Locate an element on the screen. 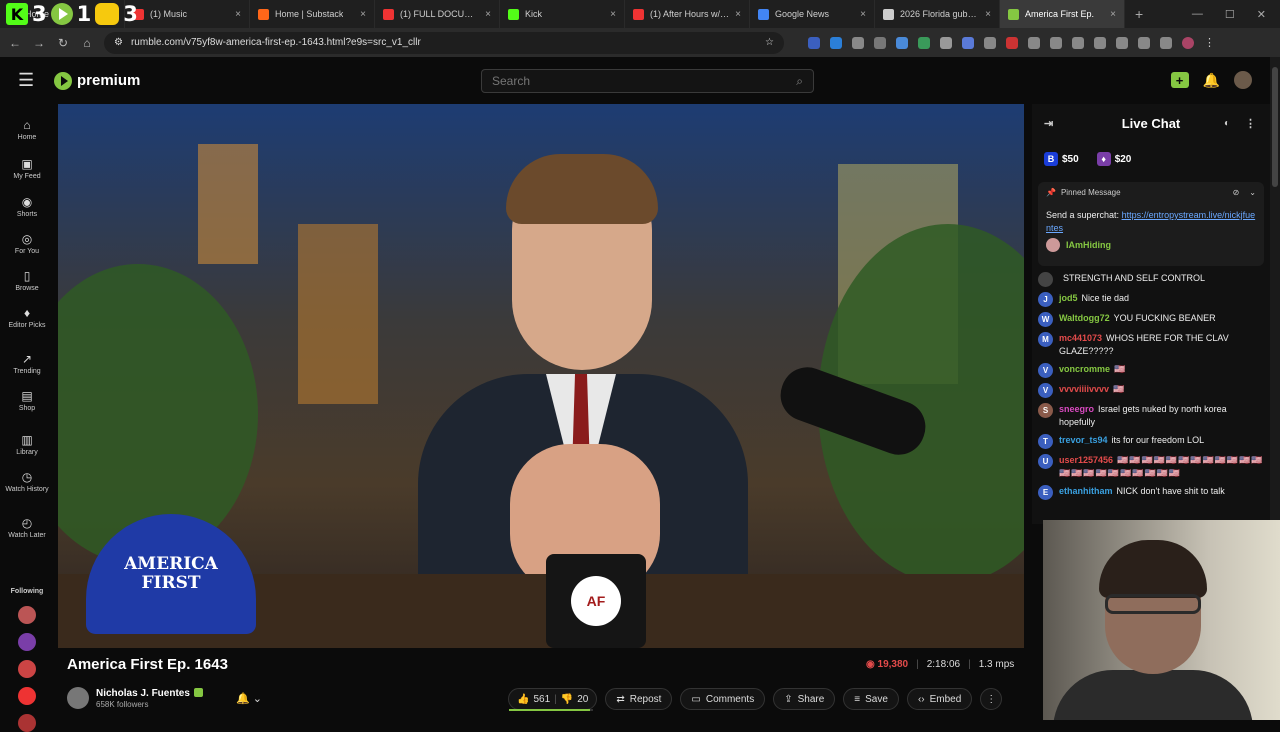 The width and height of the screenshot is (1280, 732). rumble-premium-logo: premium is located at coordinates (97, 80).